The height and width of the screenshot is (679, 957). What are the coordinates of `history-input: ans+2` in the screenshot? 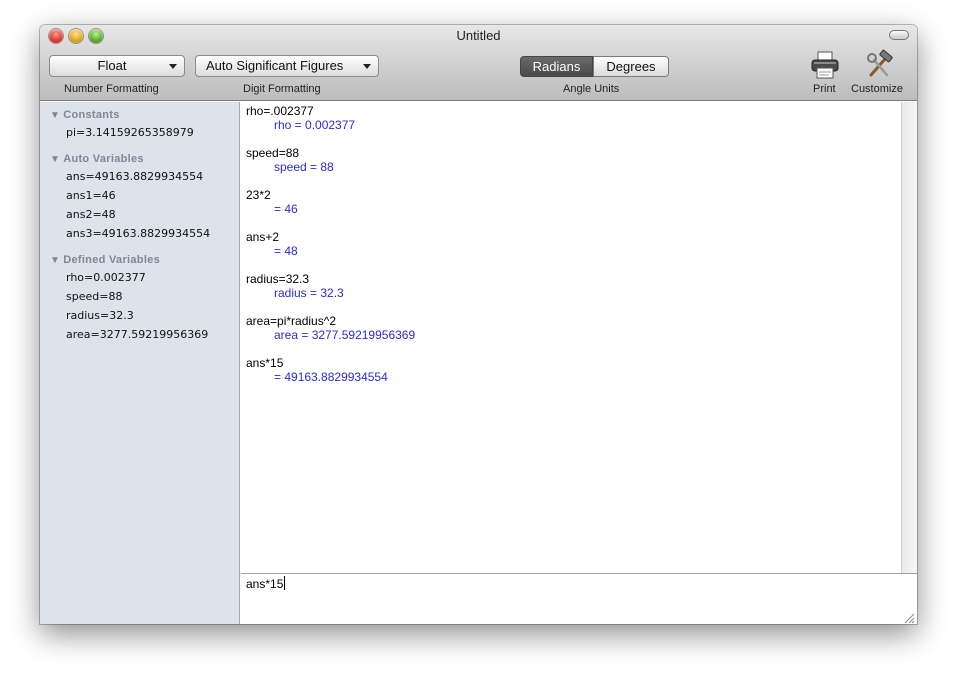 It's located at (263, 237).